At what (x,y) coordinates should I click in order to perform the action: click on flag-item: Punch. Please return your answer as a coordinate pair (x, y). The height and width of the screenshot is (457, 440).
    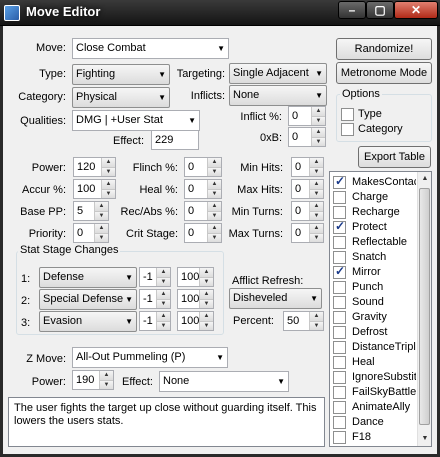
    Looking at the image, I should click on (374, 287).